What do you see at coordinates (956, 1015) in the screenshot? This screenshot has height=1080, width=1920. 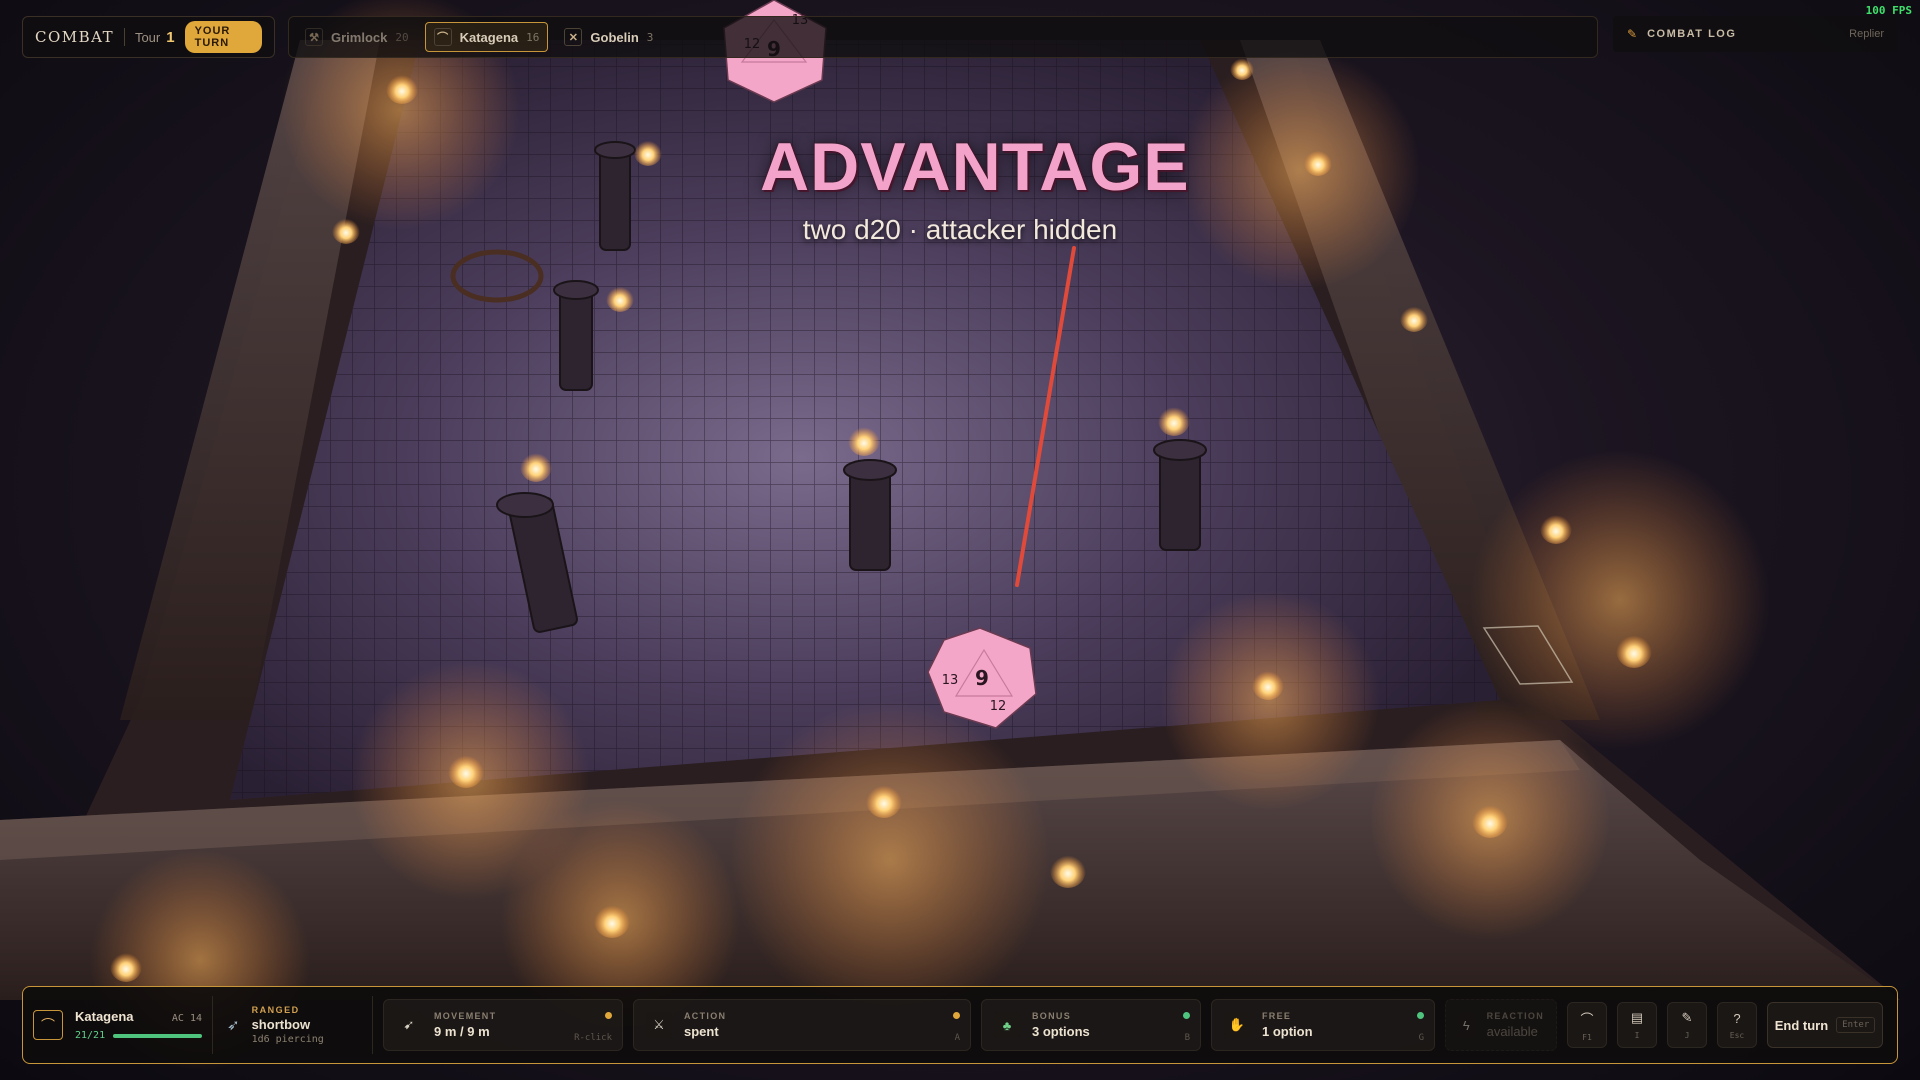 I see `action-status-dot` at bounding box center [956, 1015].